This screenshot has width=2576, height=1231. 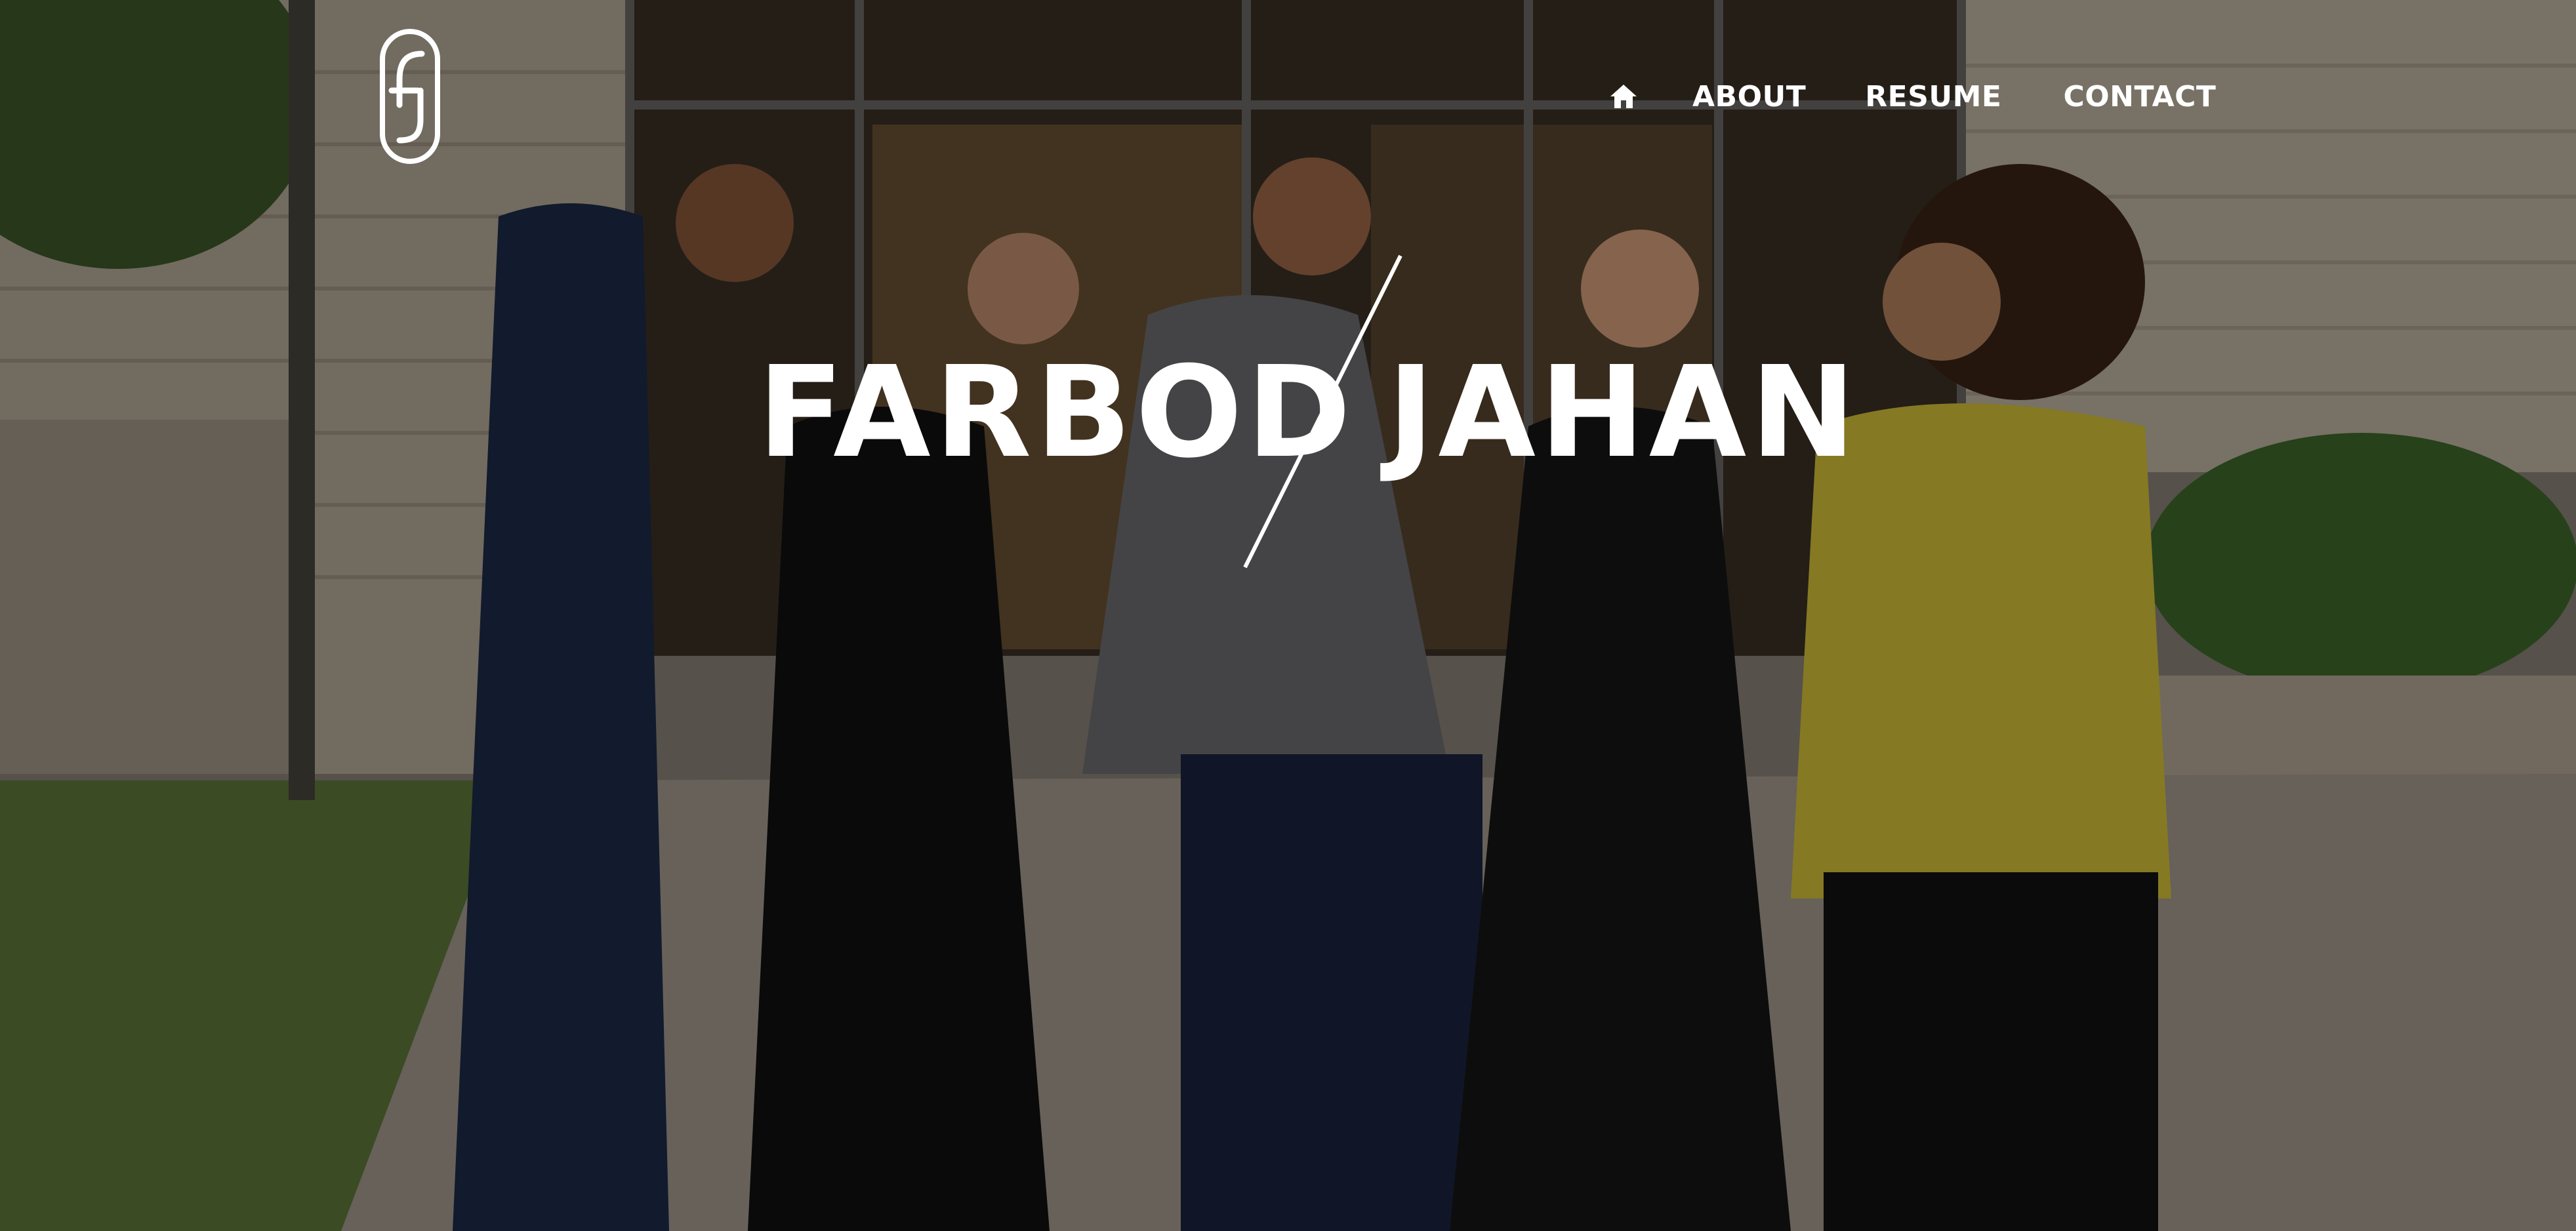 I want to click on nav-contact-link: CONTACT, so click(x=2139, y=97).